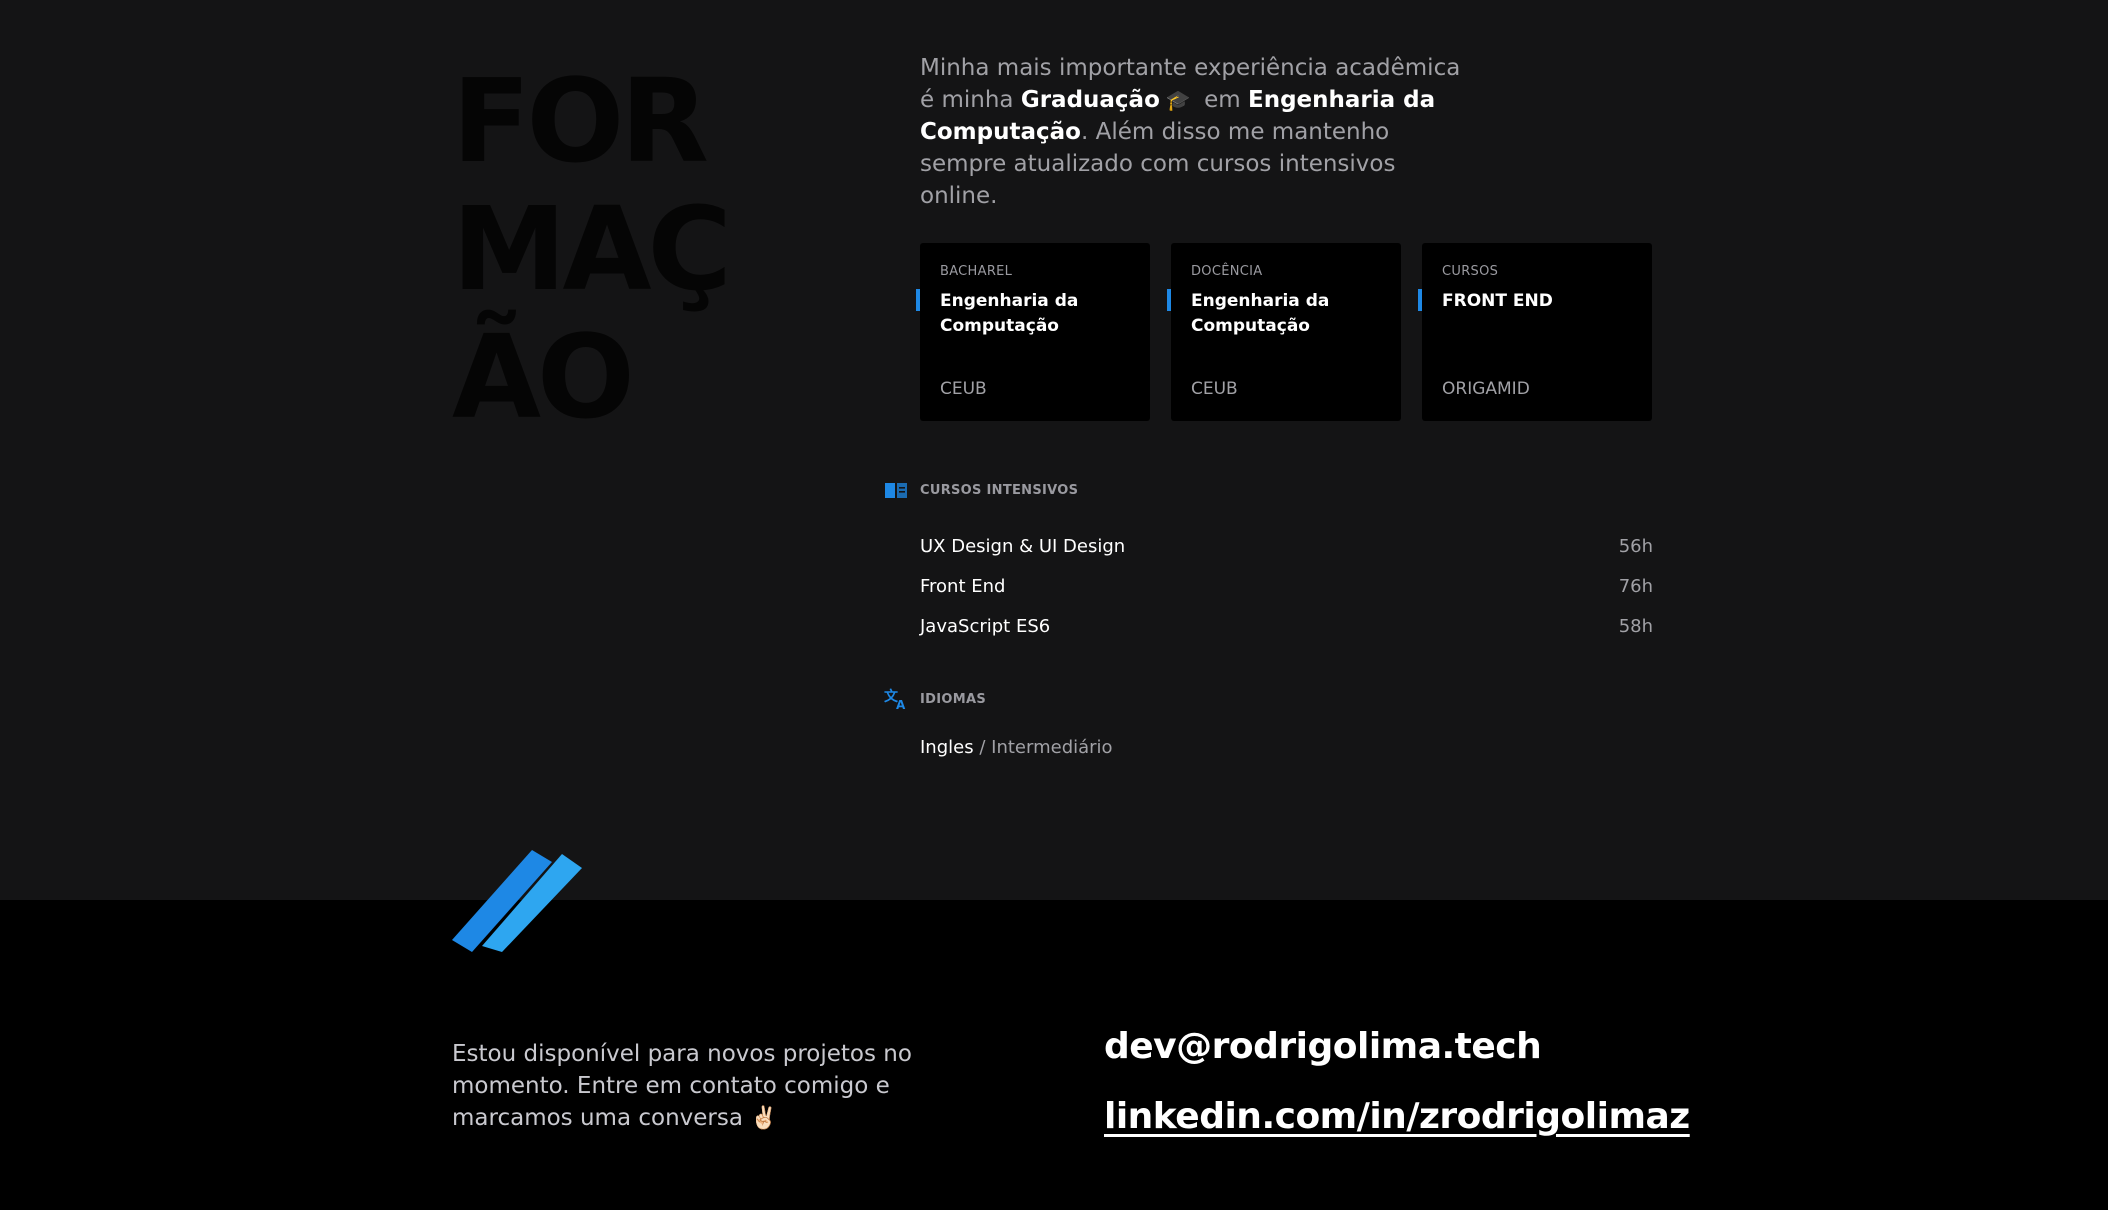 Image resolution: width=2108 pixels, height=1210 pixels. Describe the element at coordinates (1222, 100) in the screenshot. I see `intro-em: em` at that location.